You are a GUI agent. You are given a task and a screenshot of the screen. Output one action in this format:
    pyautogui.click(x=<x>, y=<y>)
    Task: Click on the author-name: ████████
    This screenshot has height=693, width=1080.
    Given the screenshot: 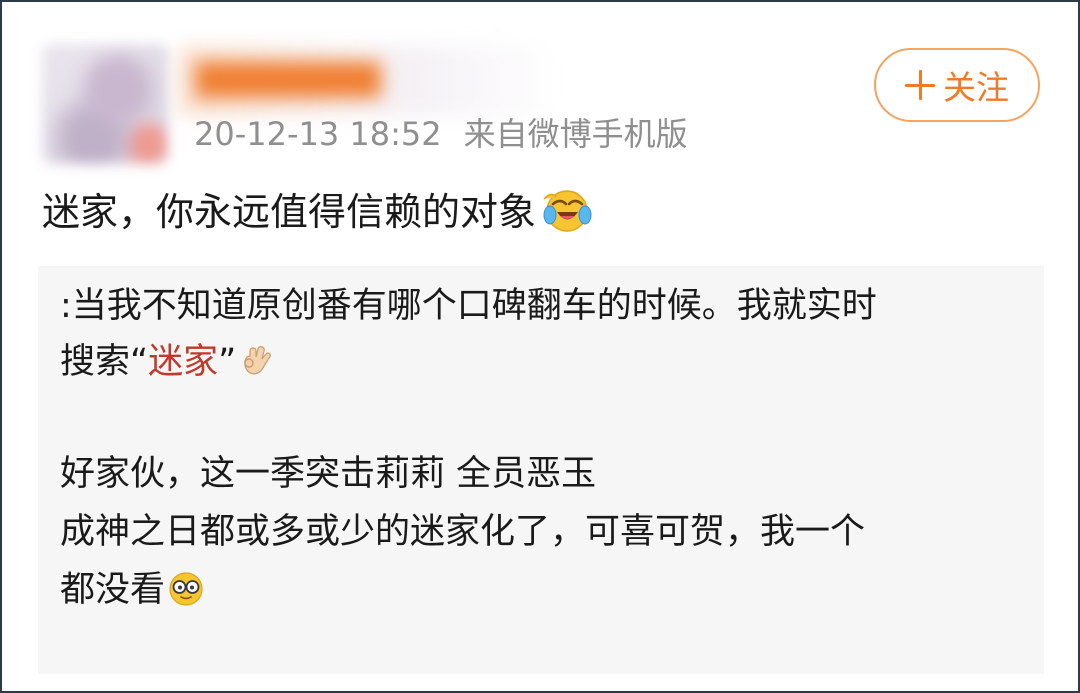 What is the action you would take?
    pyautogui.click(x=364, y=81)
    